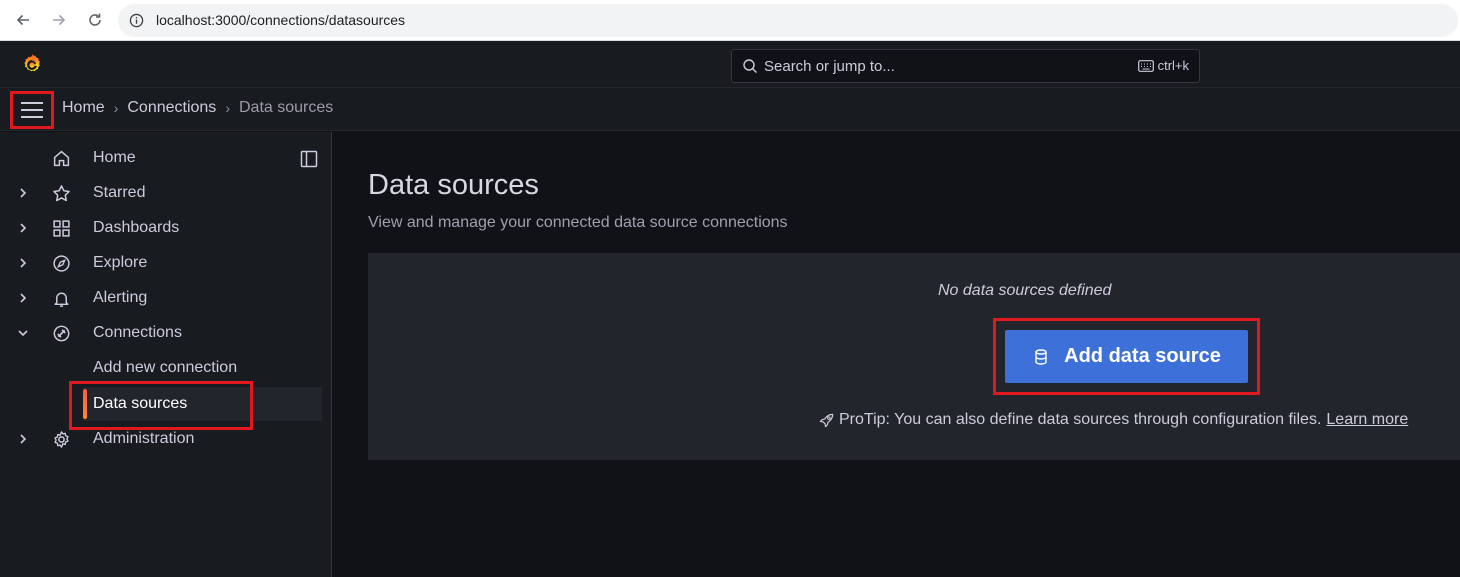  What do you see at coordinates (286, 107) in the screenshot?
I see `breadcrumb-current: Data sources` at bounding box center [286, 107].